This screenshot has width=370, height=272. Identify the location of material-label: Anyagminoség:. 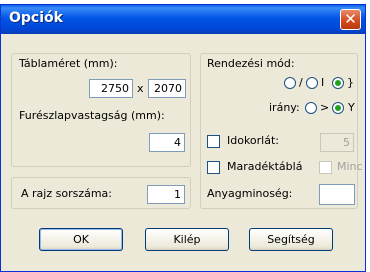
(250, 193).